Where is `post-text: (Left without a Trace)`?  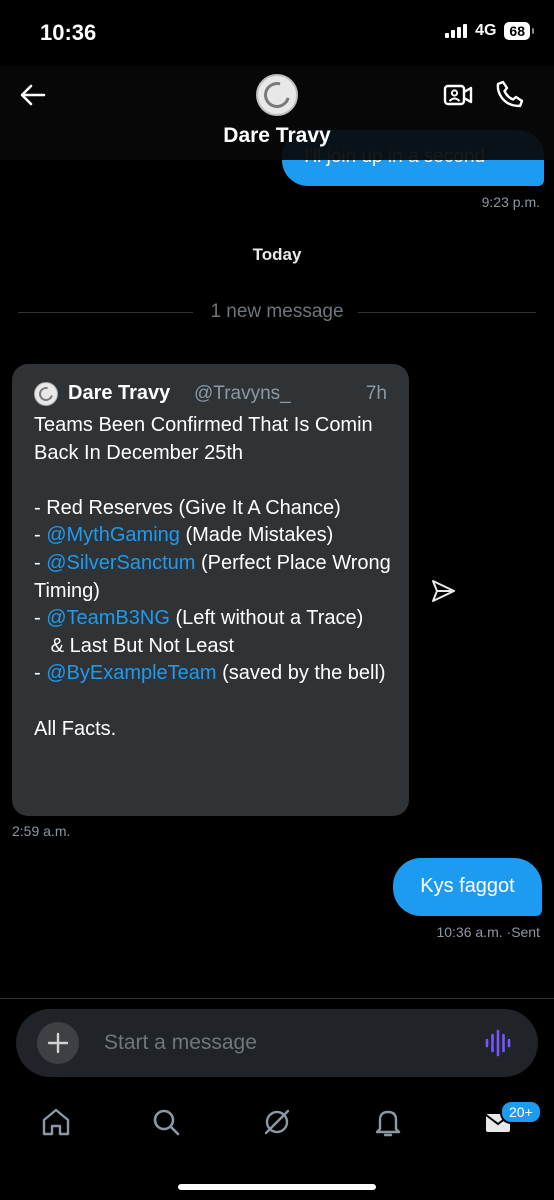
post-text: (Left without a Trace) is located at coordinates (266, 618).